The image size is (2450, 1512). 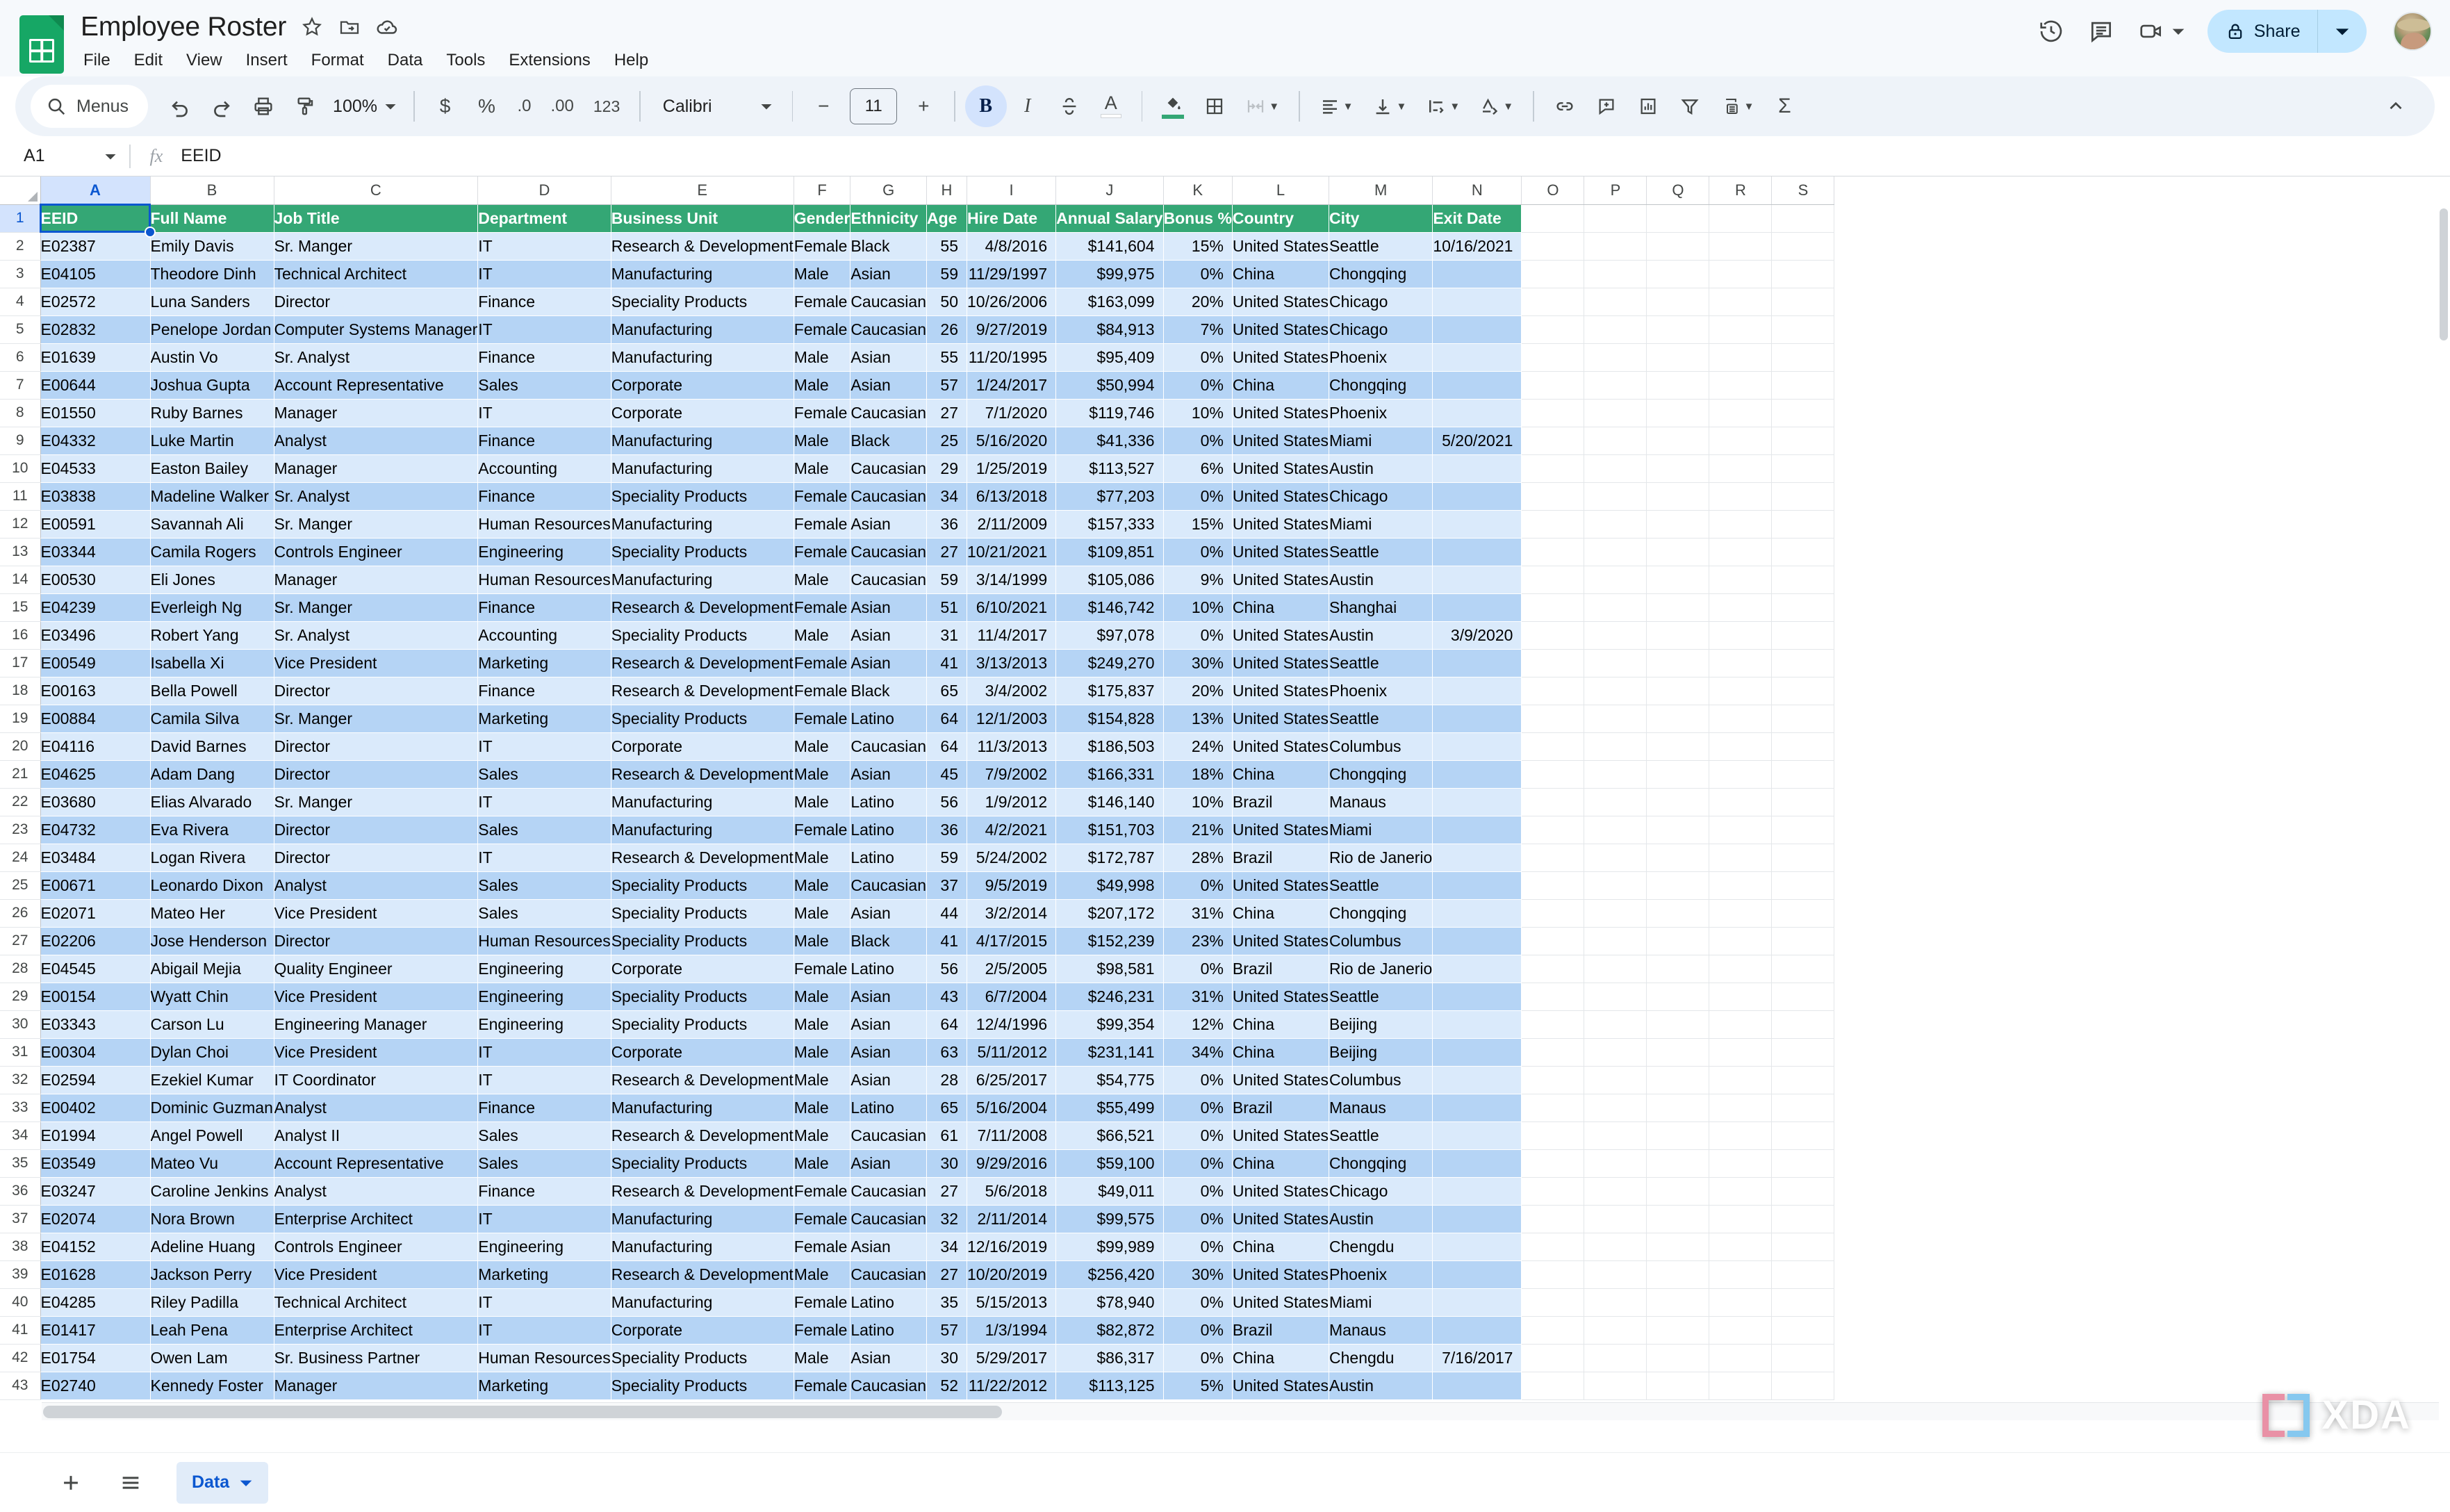 I want to click on column-header-n: N, so click(x=1477, y=190).